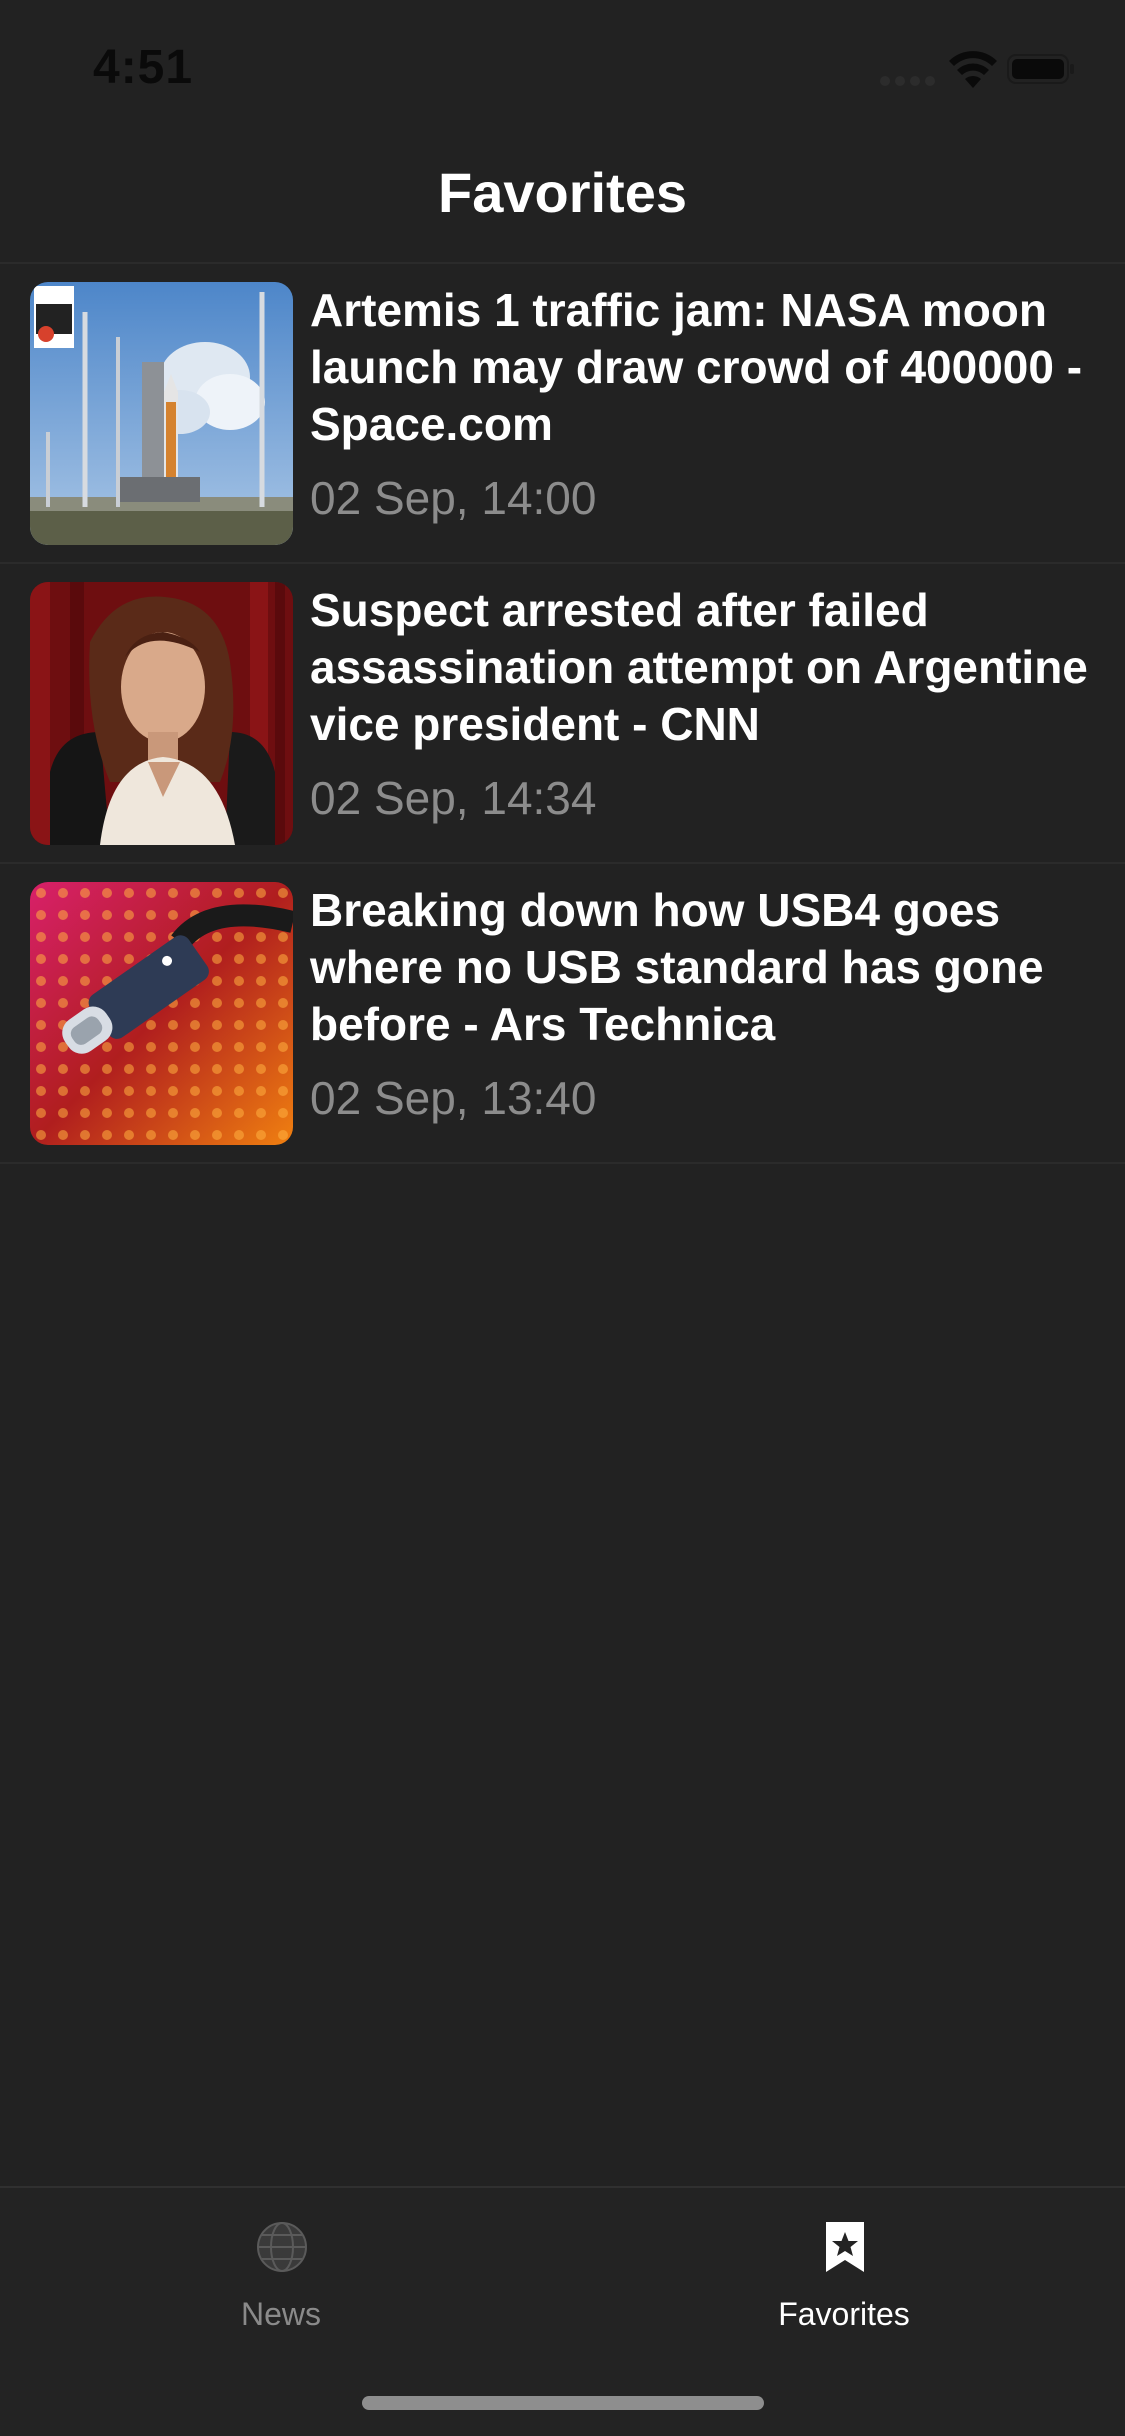 The width and height of the screenshot is (1125, 2436). What do you see at coordinates (281, 2278) in the screenshot?
I see `tab-news: News` at bounding box center [281, 2278].